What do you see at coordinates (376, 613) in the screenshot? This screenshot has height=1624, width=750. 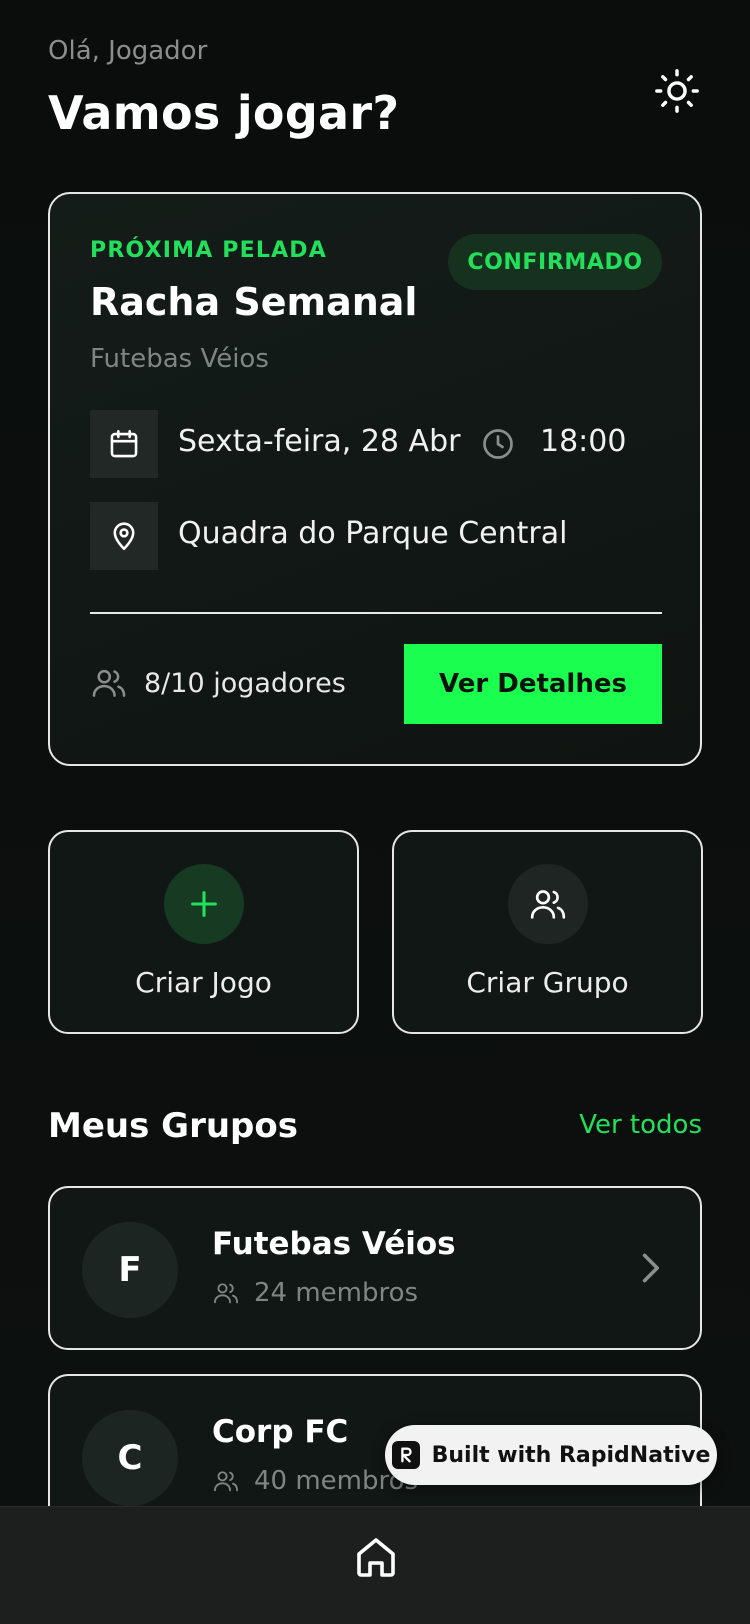 I see `card-divider` at bounding box center [376, 613].